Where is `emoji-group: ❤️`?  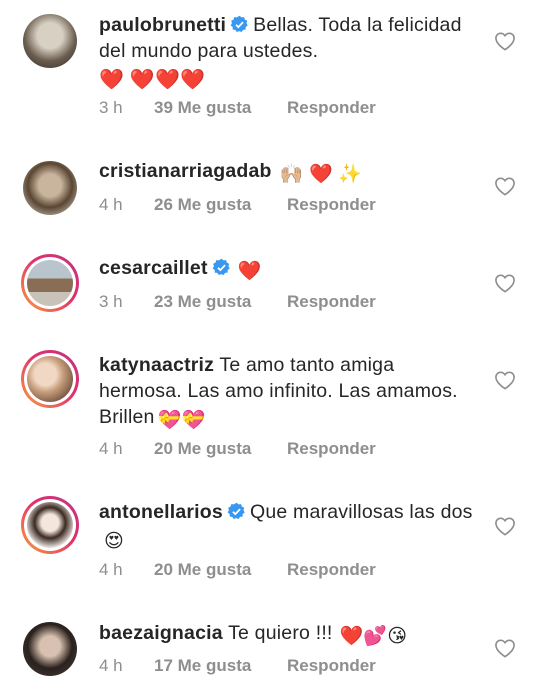
emoji-group: ❤️ is located at coordinates (249, 271).